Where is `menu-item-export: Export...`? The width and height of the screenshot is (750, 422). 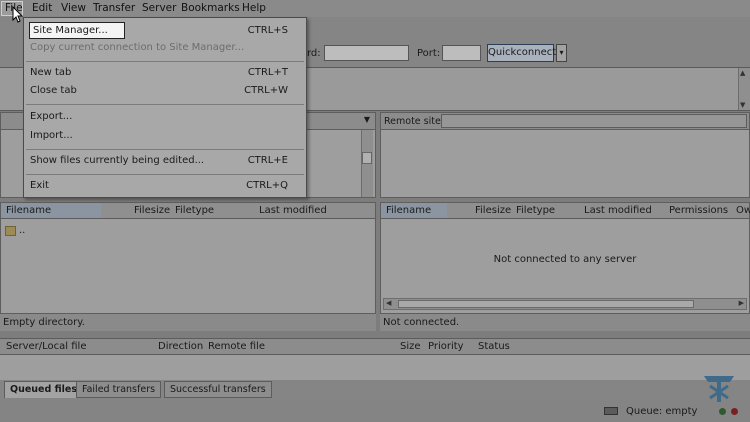
menu-item-export: Export... is located at coordinates (165, 117).